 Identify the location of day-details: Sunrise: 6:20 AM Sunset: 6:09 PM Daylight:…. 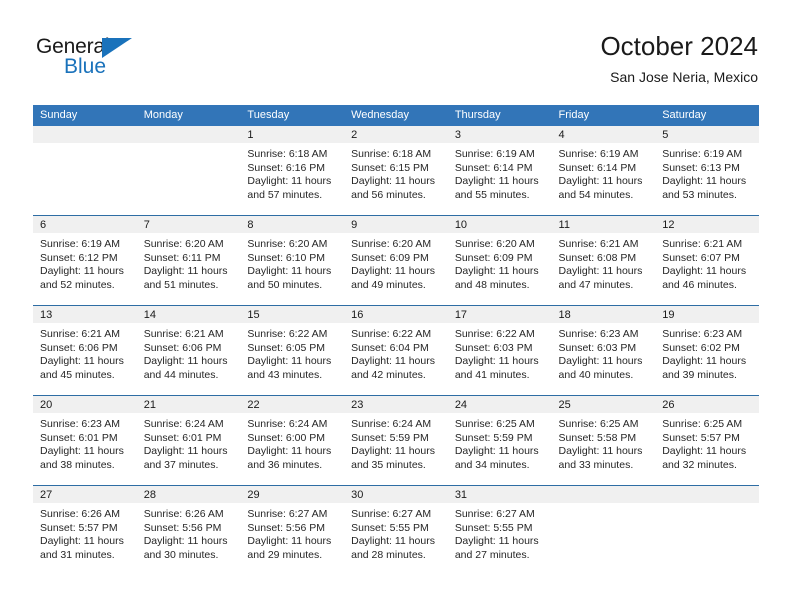
(396, 262).